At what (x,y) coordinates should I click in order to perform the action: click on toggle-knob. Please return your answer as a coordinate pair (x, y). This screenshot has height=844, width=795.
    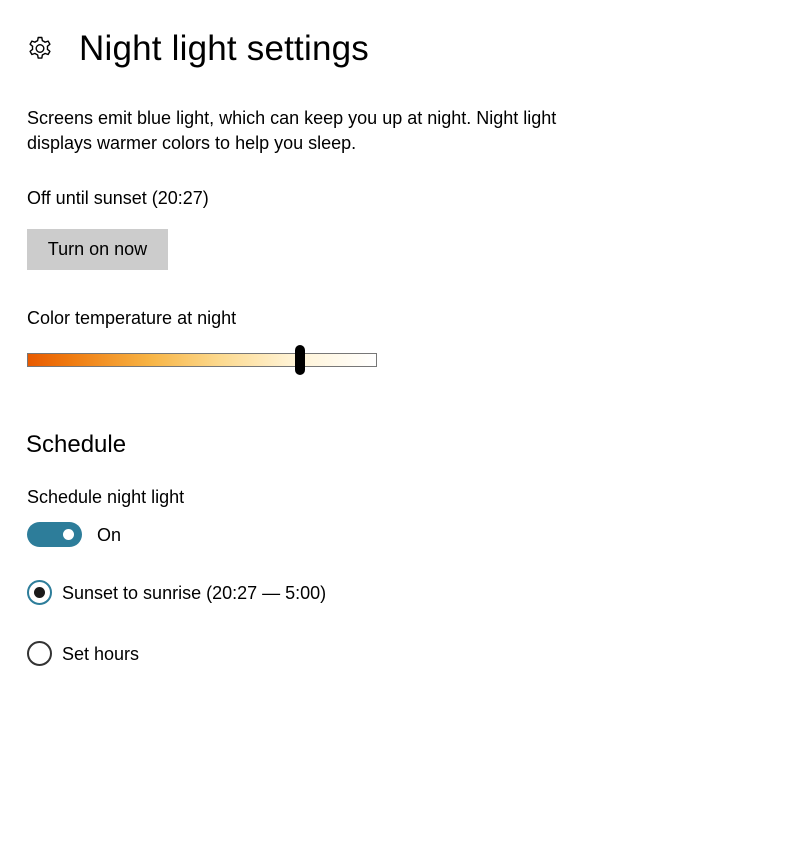
    Looking at the image, I should click on (68, 534).